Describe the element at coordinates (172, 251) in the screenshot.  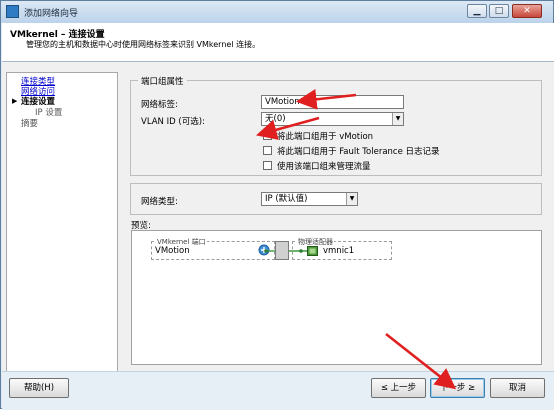
I see `vmkernel-port-name: VMotion` at that location.